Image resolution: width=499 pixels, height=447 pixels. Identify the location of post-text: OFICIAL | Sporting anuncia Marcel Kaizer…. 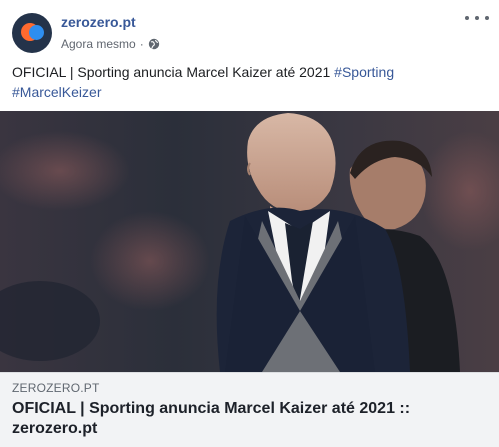
(249, 82).